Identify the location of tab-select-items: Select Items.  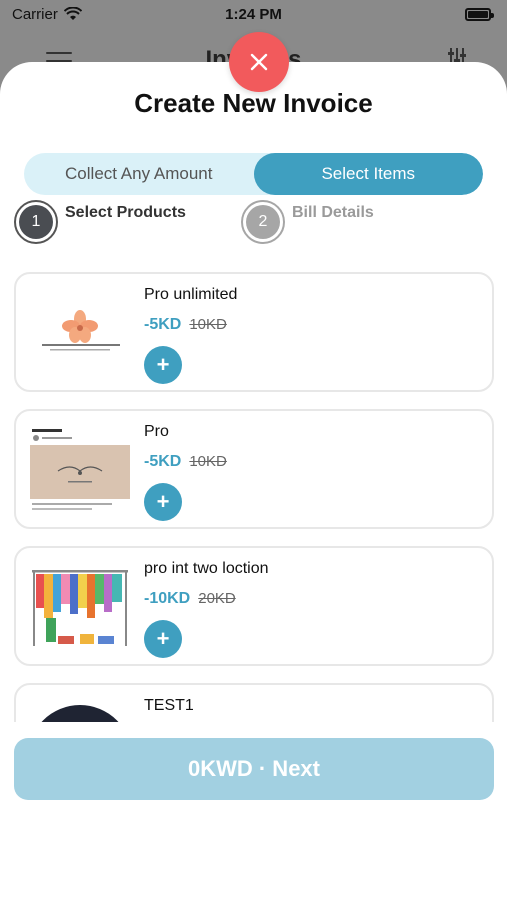
(368, 174).